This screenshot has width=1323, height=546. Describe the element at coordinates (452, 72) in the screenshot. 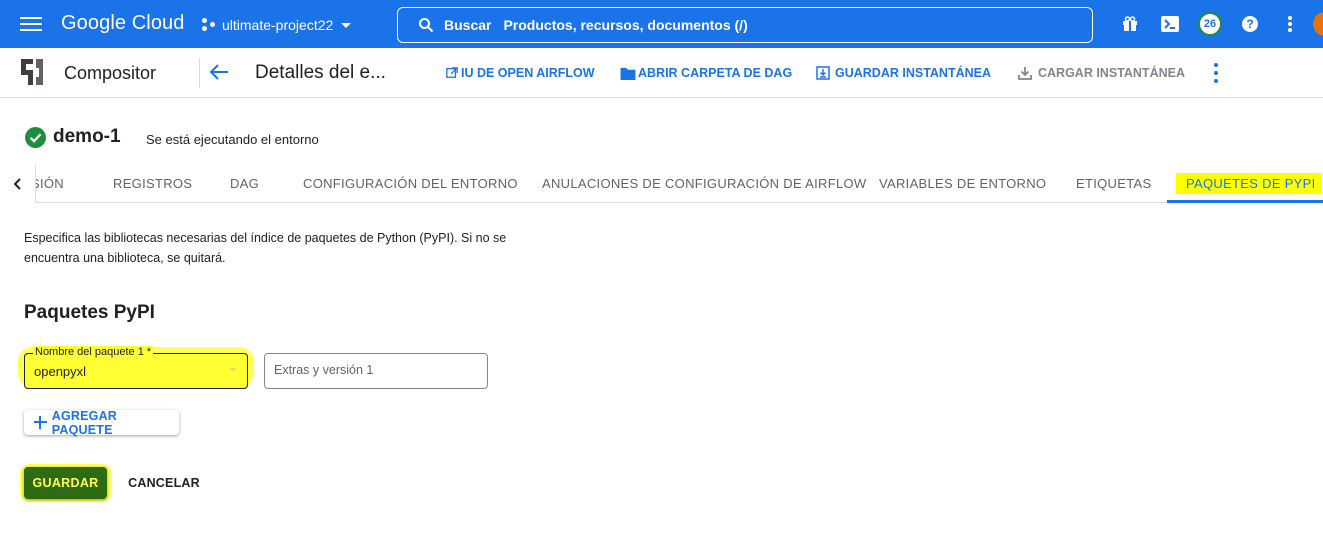

I see `open-in-new-icon` at that location.